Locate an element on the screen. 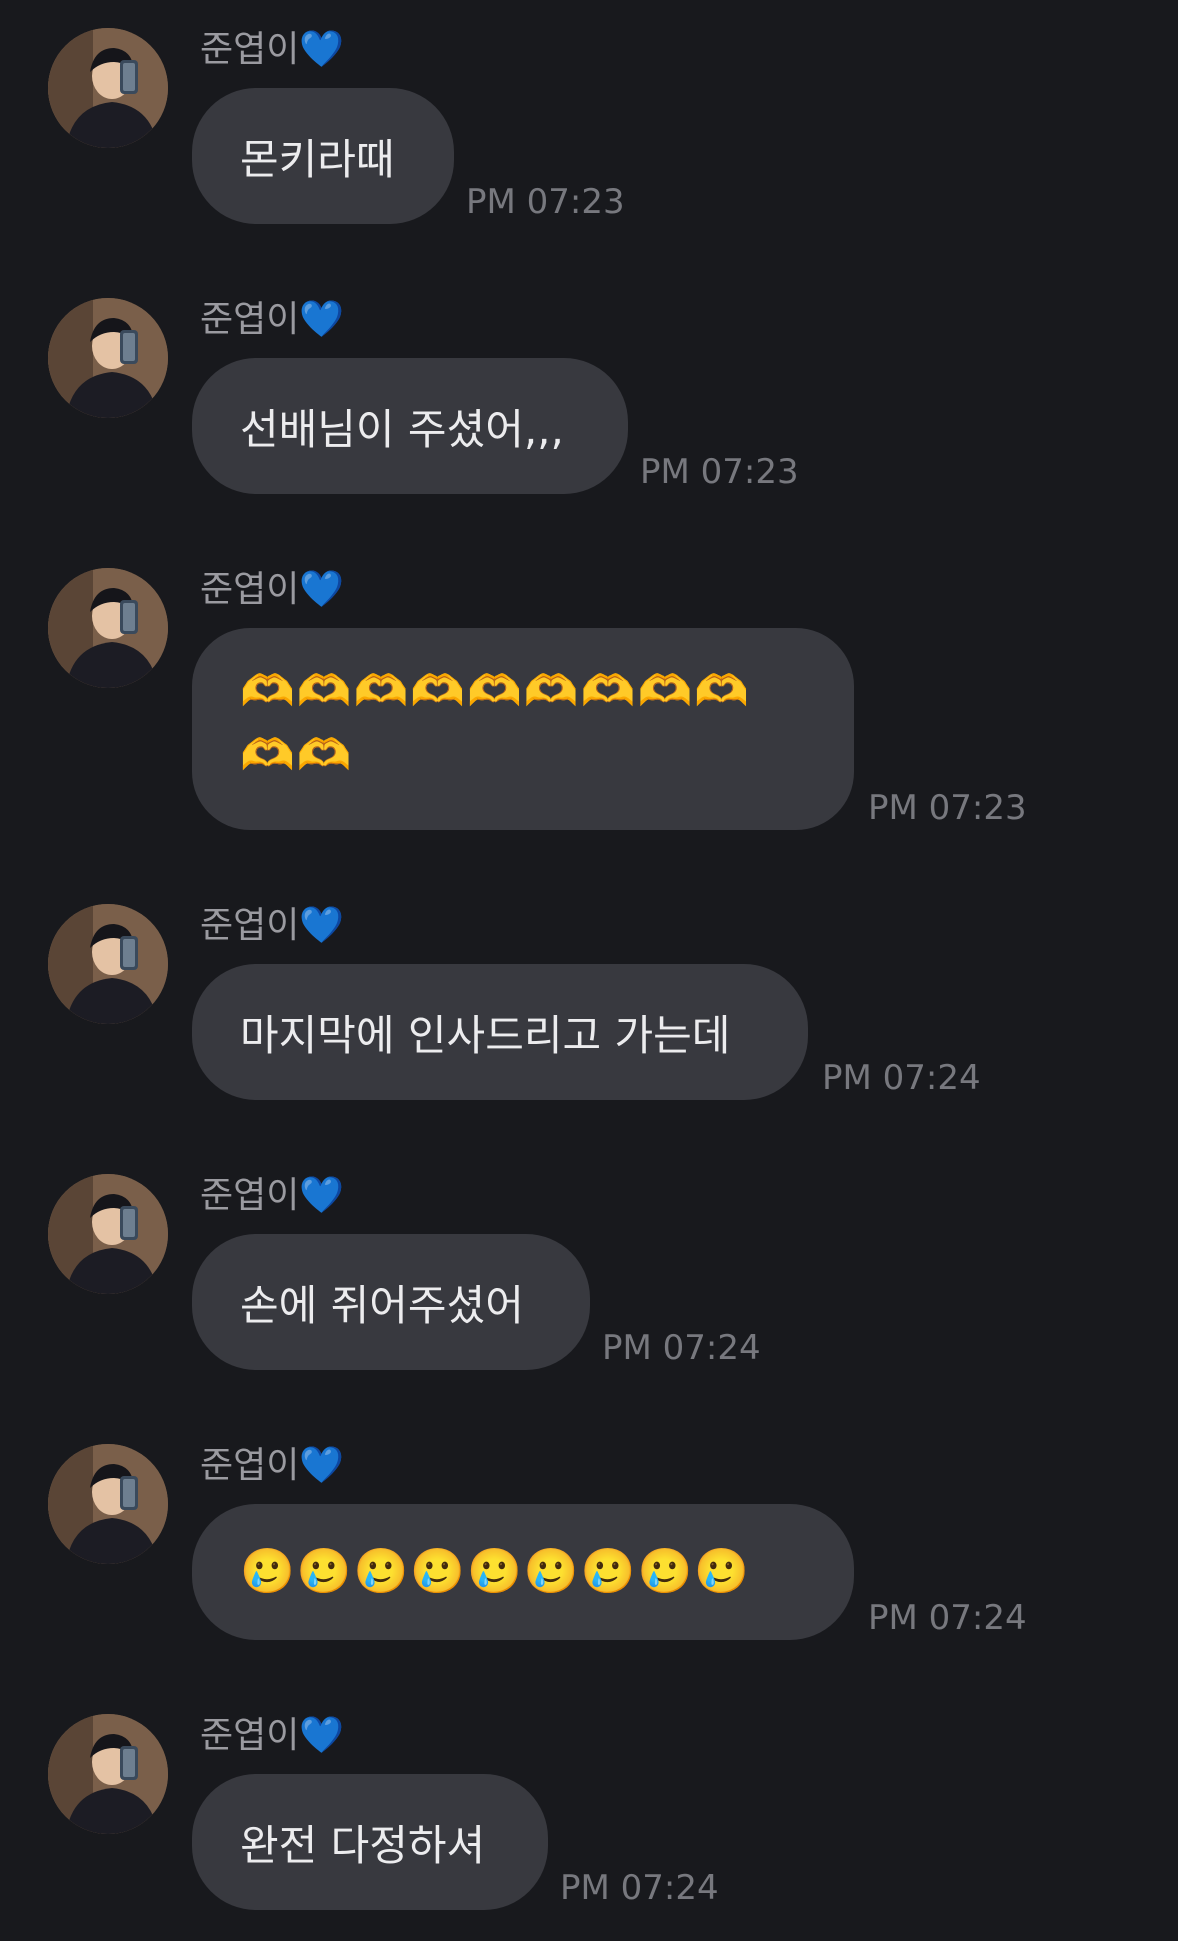 The height and width of the screenshot is (1941, 1178). message-bubble: 마지막에 인사드리고 가는데 is located at coordinates (500, 1032).